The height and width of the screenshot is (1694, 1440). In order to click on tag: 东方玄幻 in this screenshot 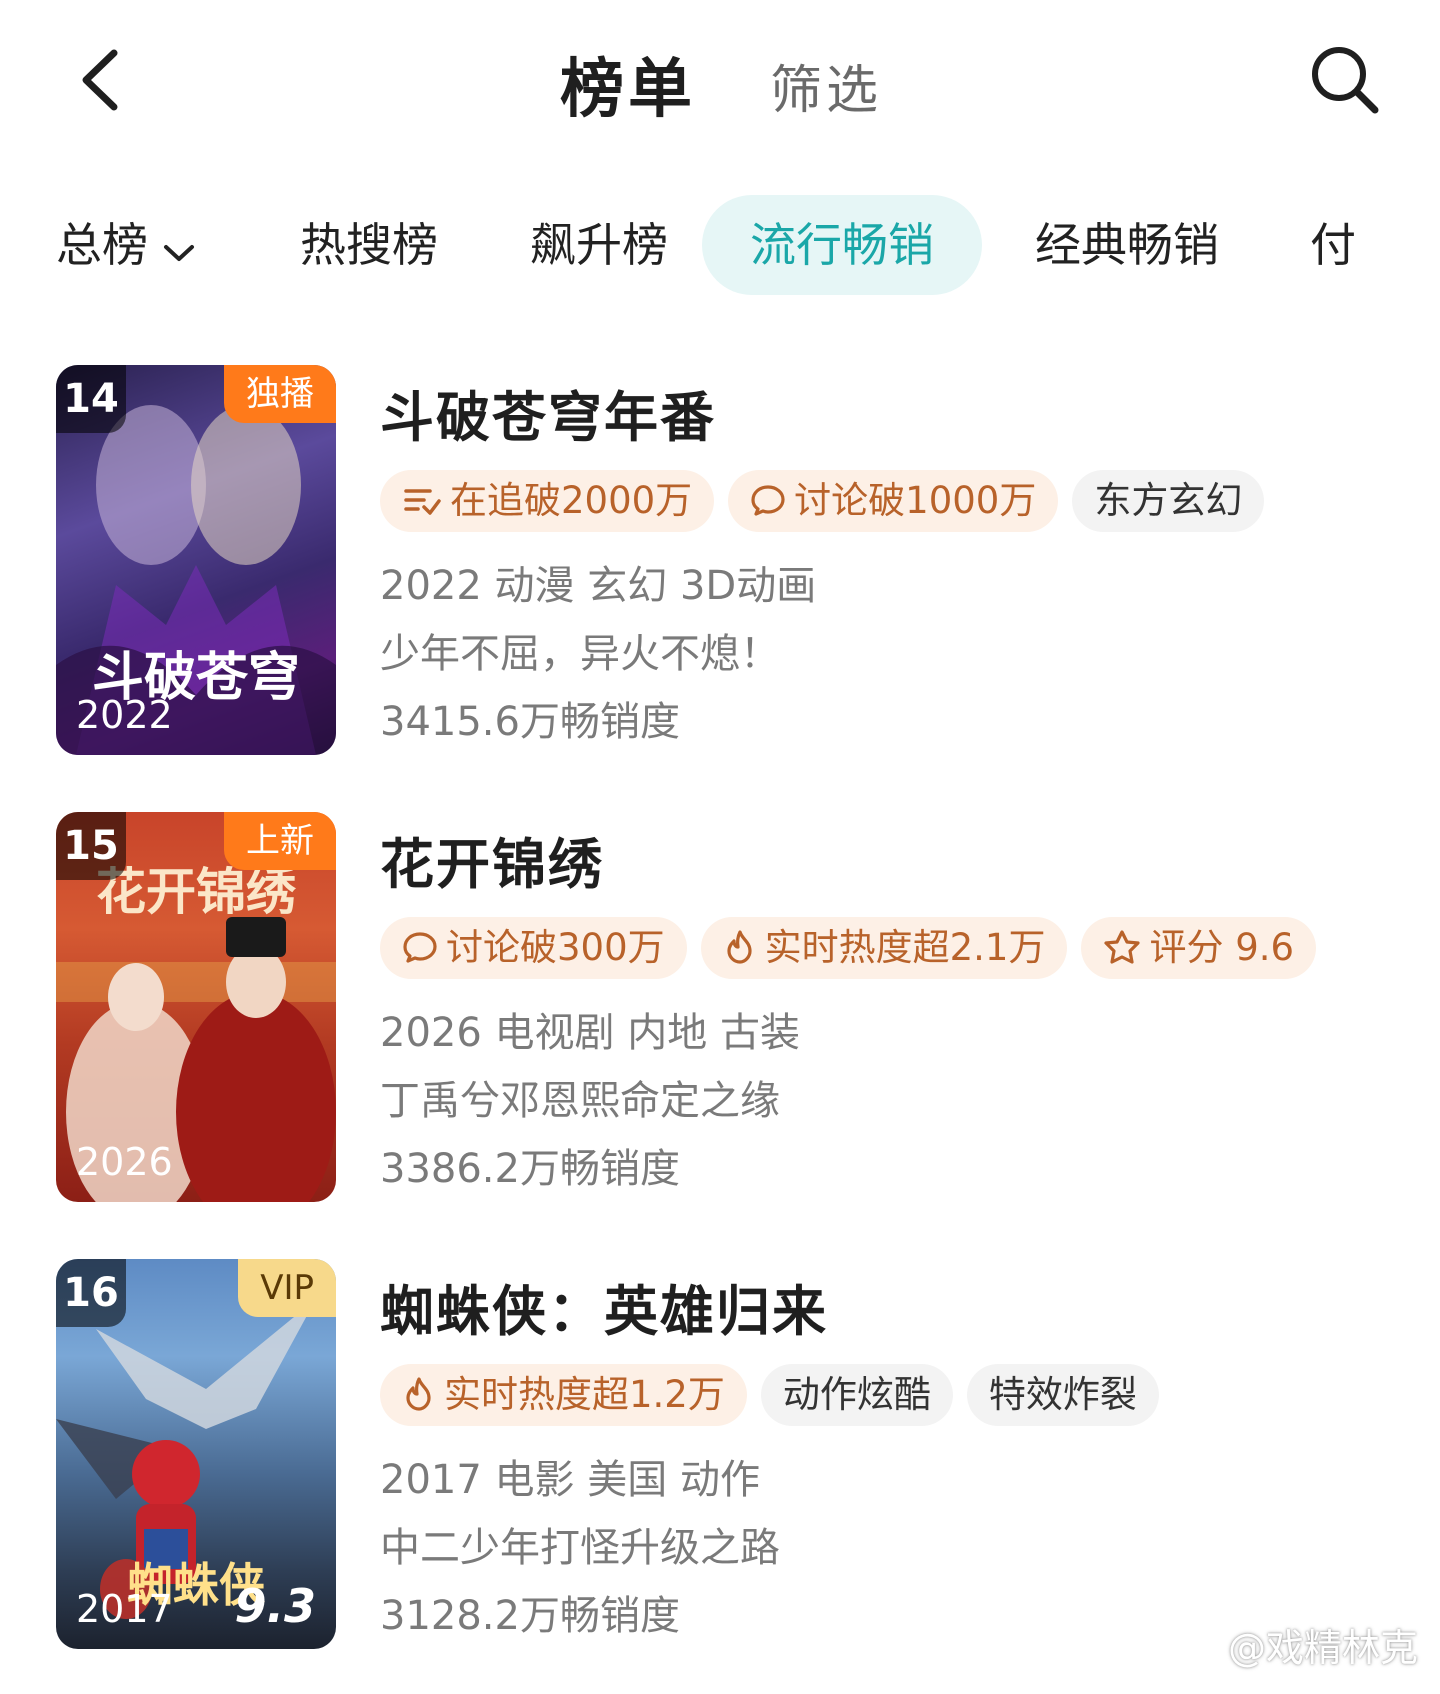, I will do `click(1168, 501)`.